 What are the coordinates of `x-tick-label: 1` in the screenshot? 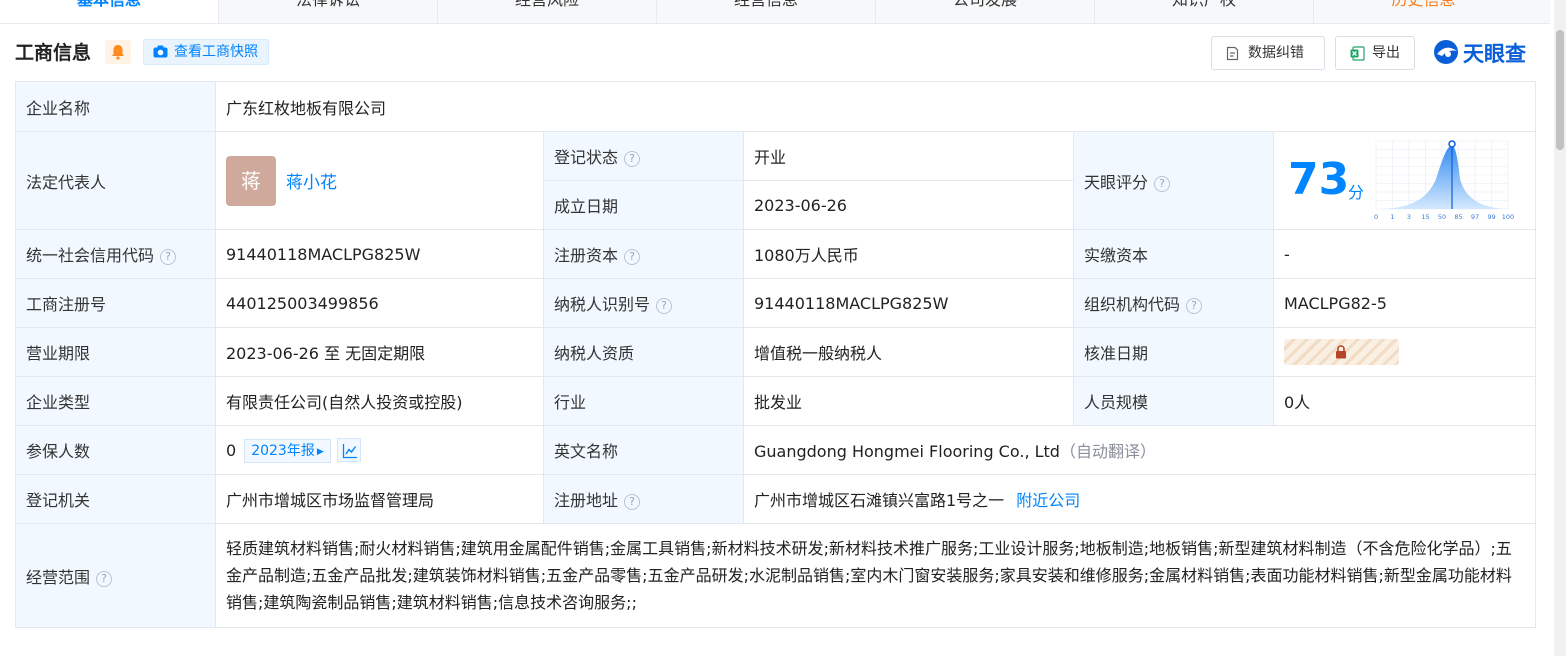 It's located at (1392, 217).